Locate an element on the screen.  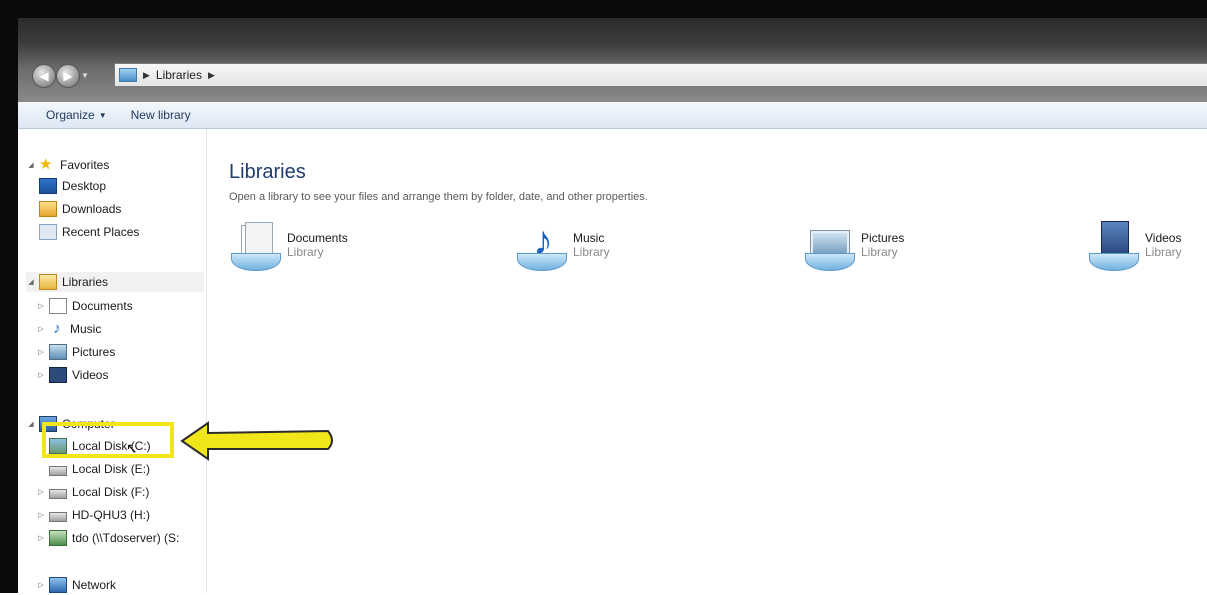
screen-border-top is located at coordinates (603, 10).